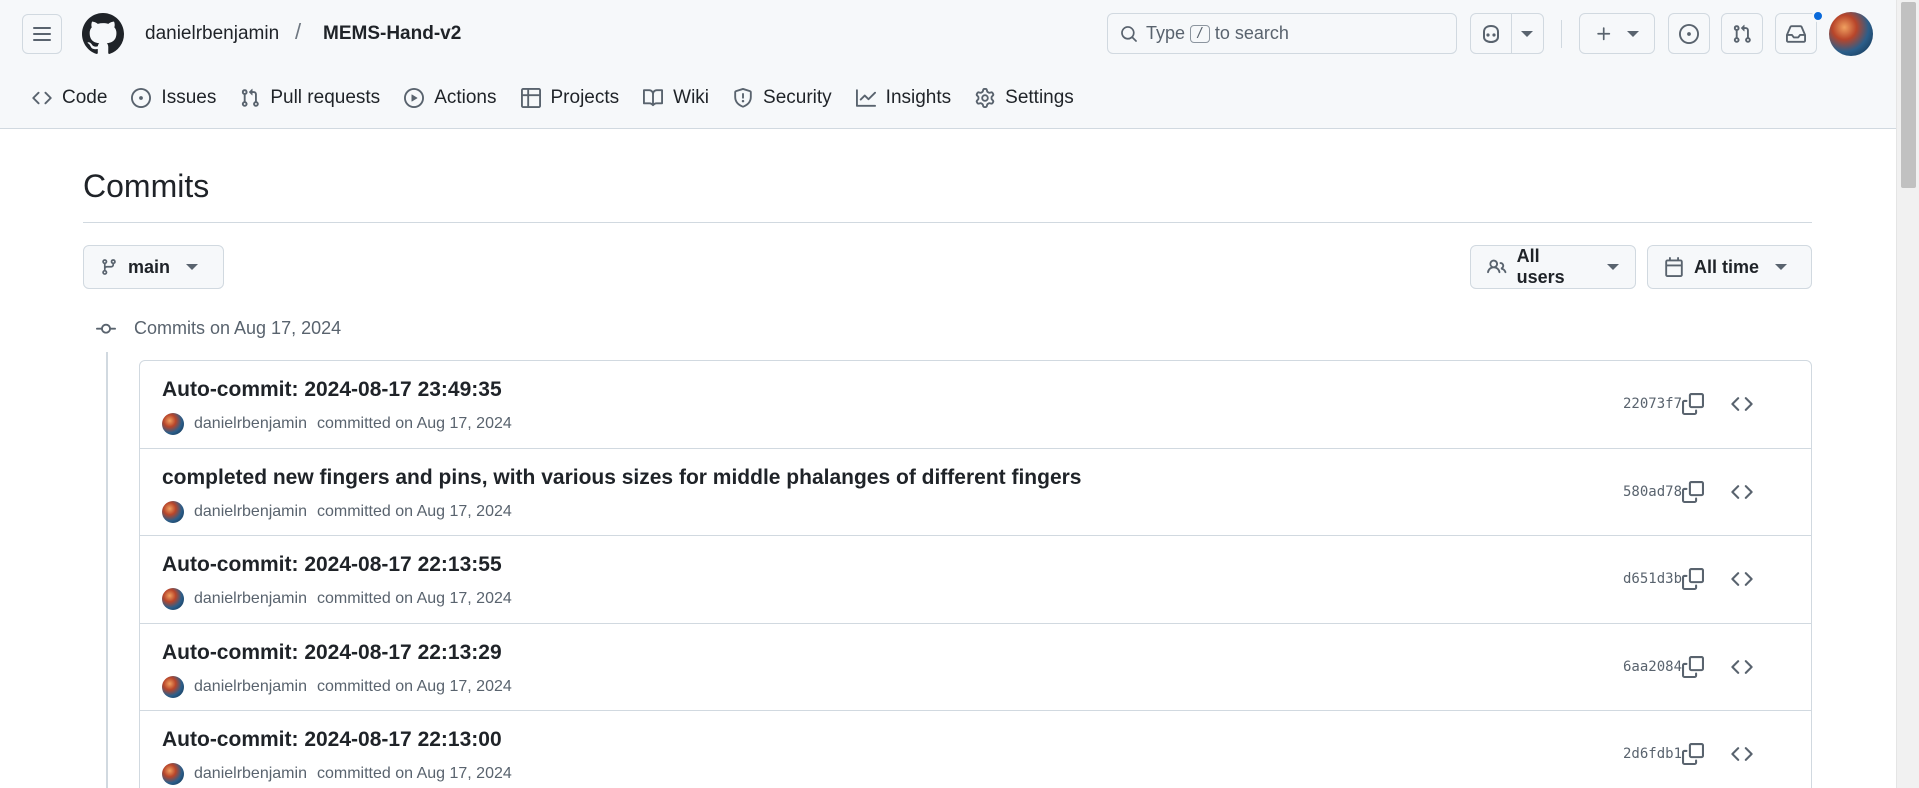 The width and height of the screenshot is (1919, 788). I want to click on branch-select-button: main, so click(153, 267).